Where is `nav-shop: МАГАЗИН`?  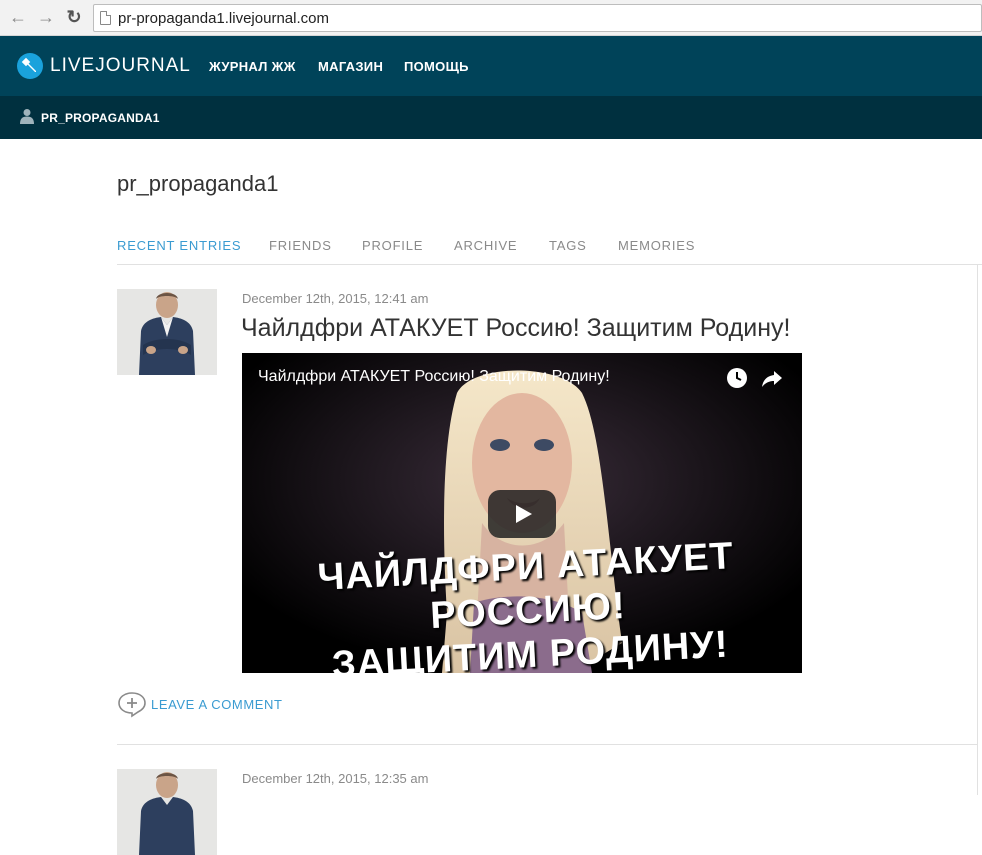 nav-shop: МАГАЗИН is located at coordinates (350, 66).